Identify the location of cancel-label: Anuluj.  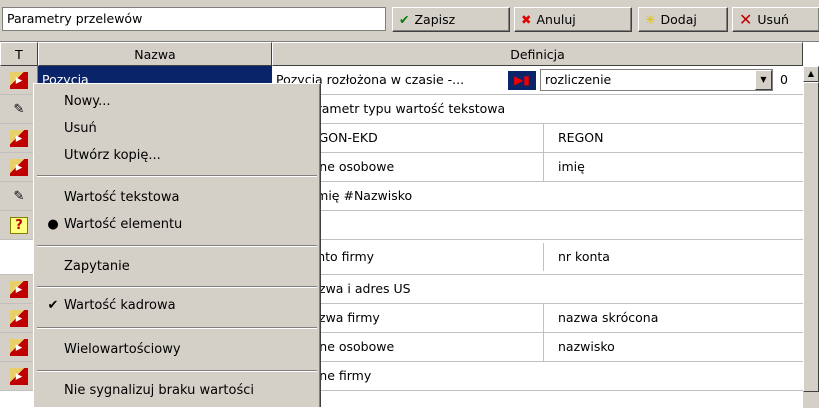
(556, 19).